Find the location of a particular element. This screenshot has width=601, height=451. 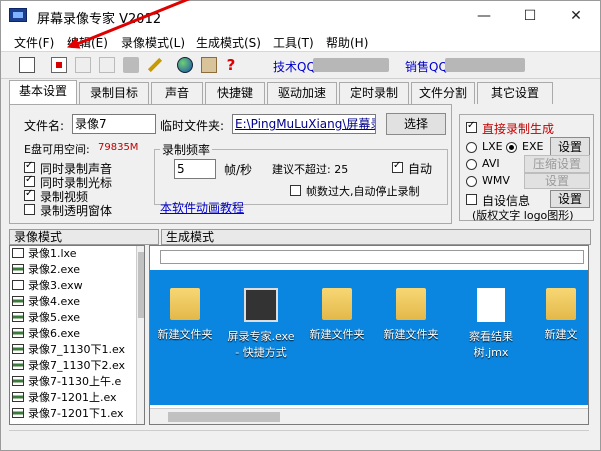

disk-space-value: 79835M is located at coordinates (118, 147).